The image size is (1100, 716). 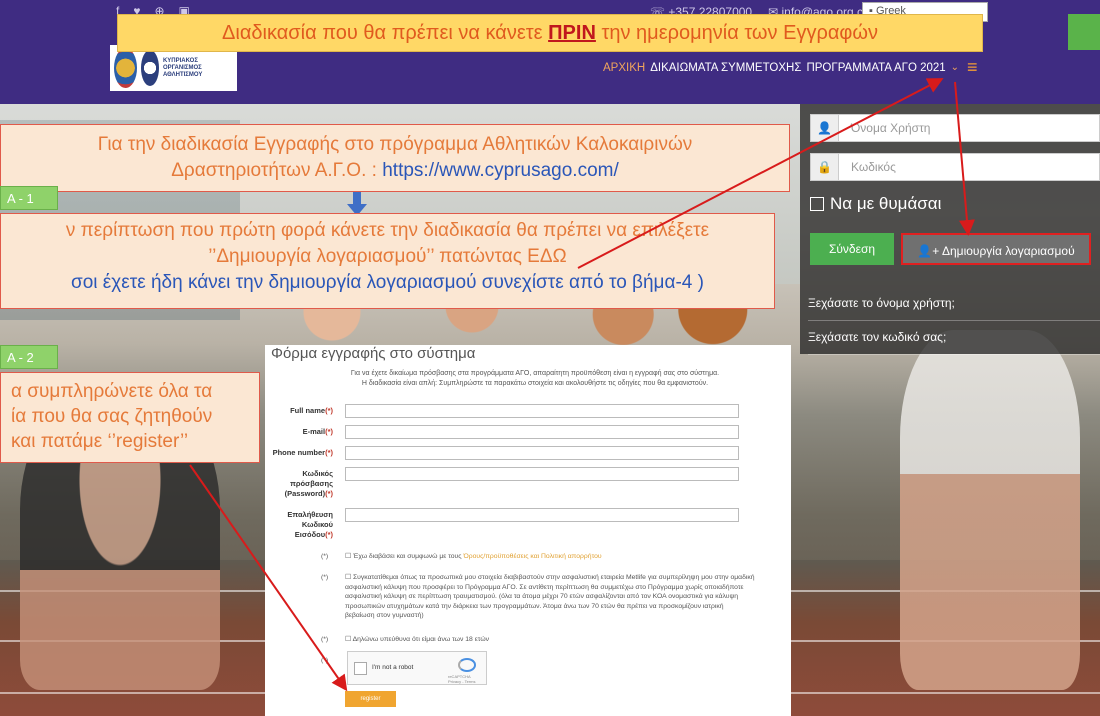 What do you see at coordinates (928, 251) in the screenshot?
I see `add-user-icon: 👤+` at bounding box center [928, 251].